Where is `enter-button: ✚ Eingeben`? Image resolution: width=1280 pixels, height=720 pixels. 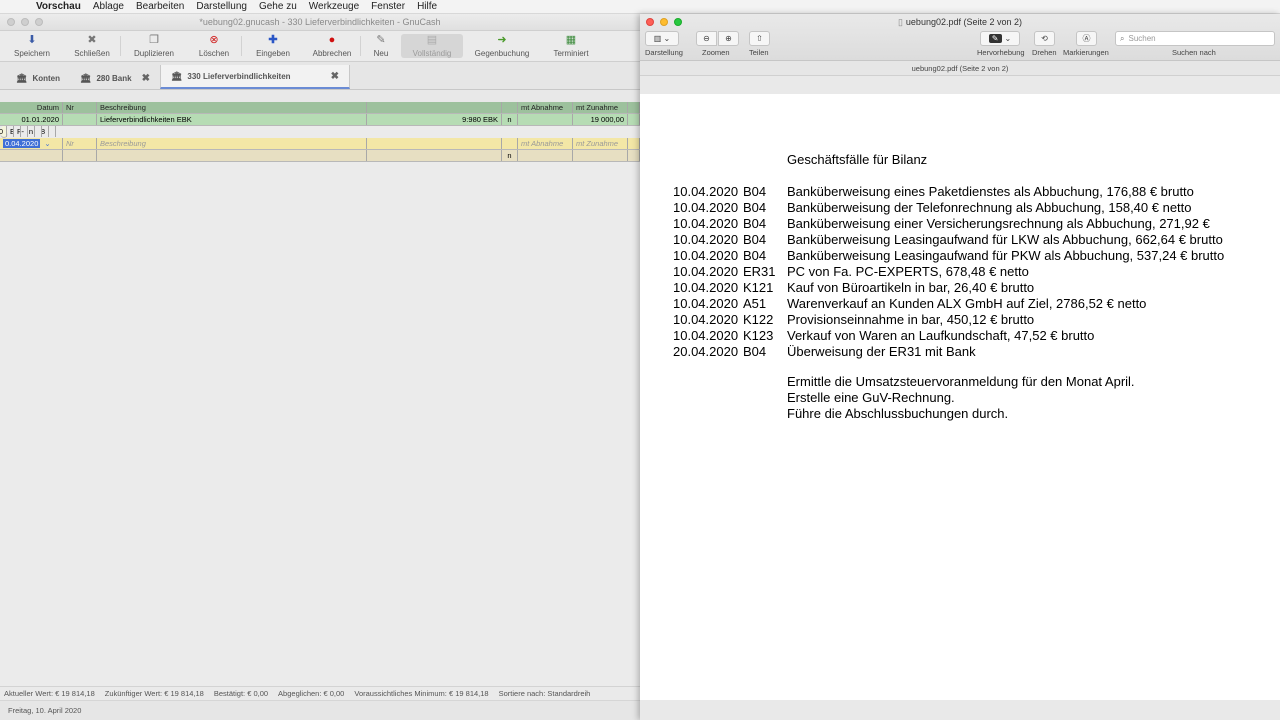
enter-button: ✚ Eingeben is located at coordinates (273, 46).